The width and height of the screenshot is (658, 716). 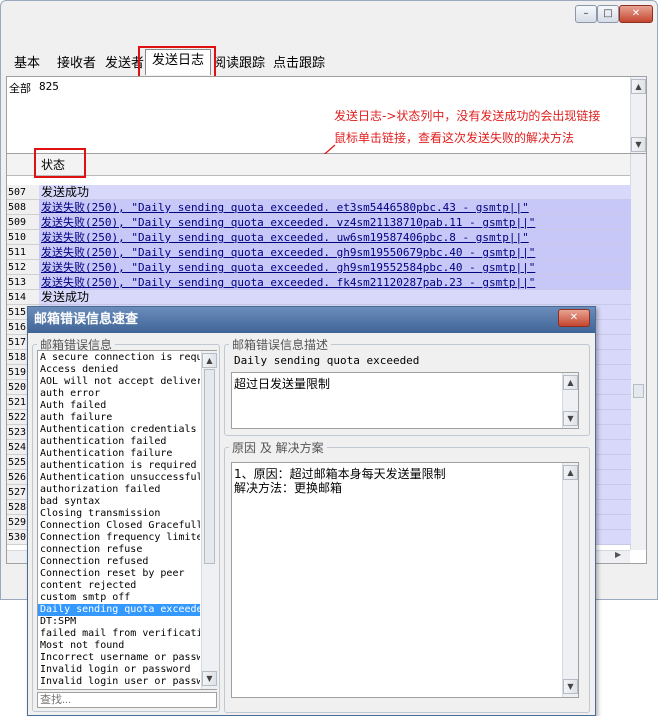 What do you see at coordinates (127, 700) in the screenshot?
I see `search-input` at bounding box center [127, 700].